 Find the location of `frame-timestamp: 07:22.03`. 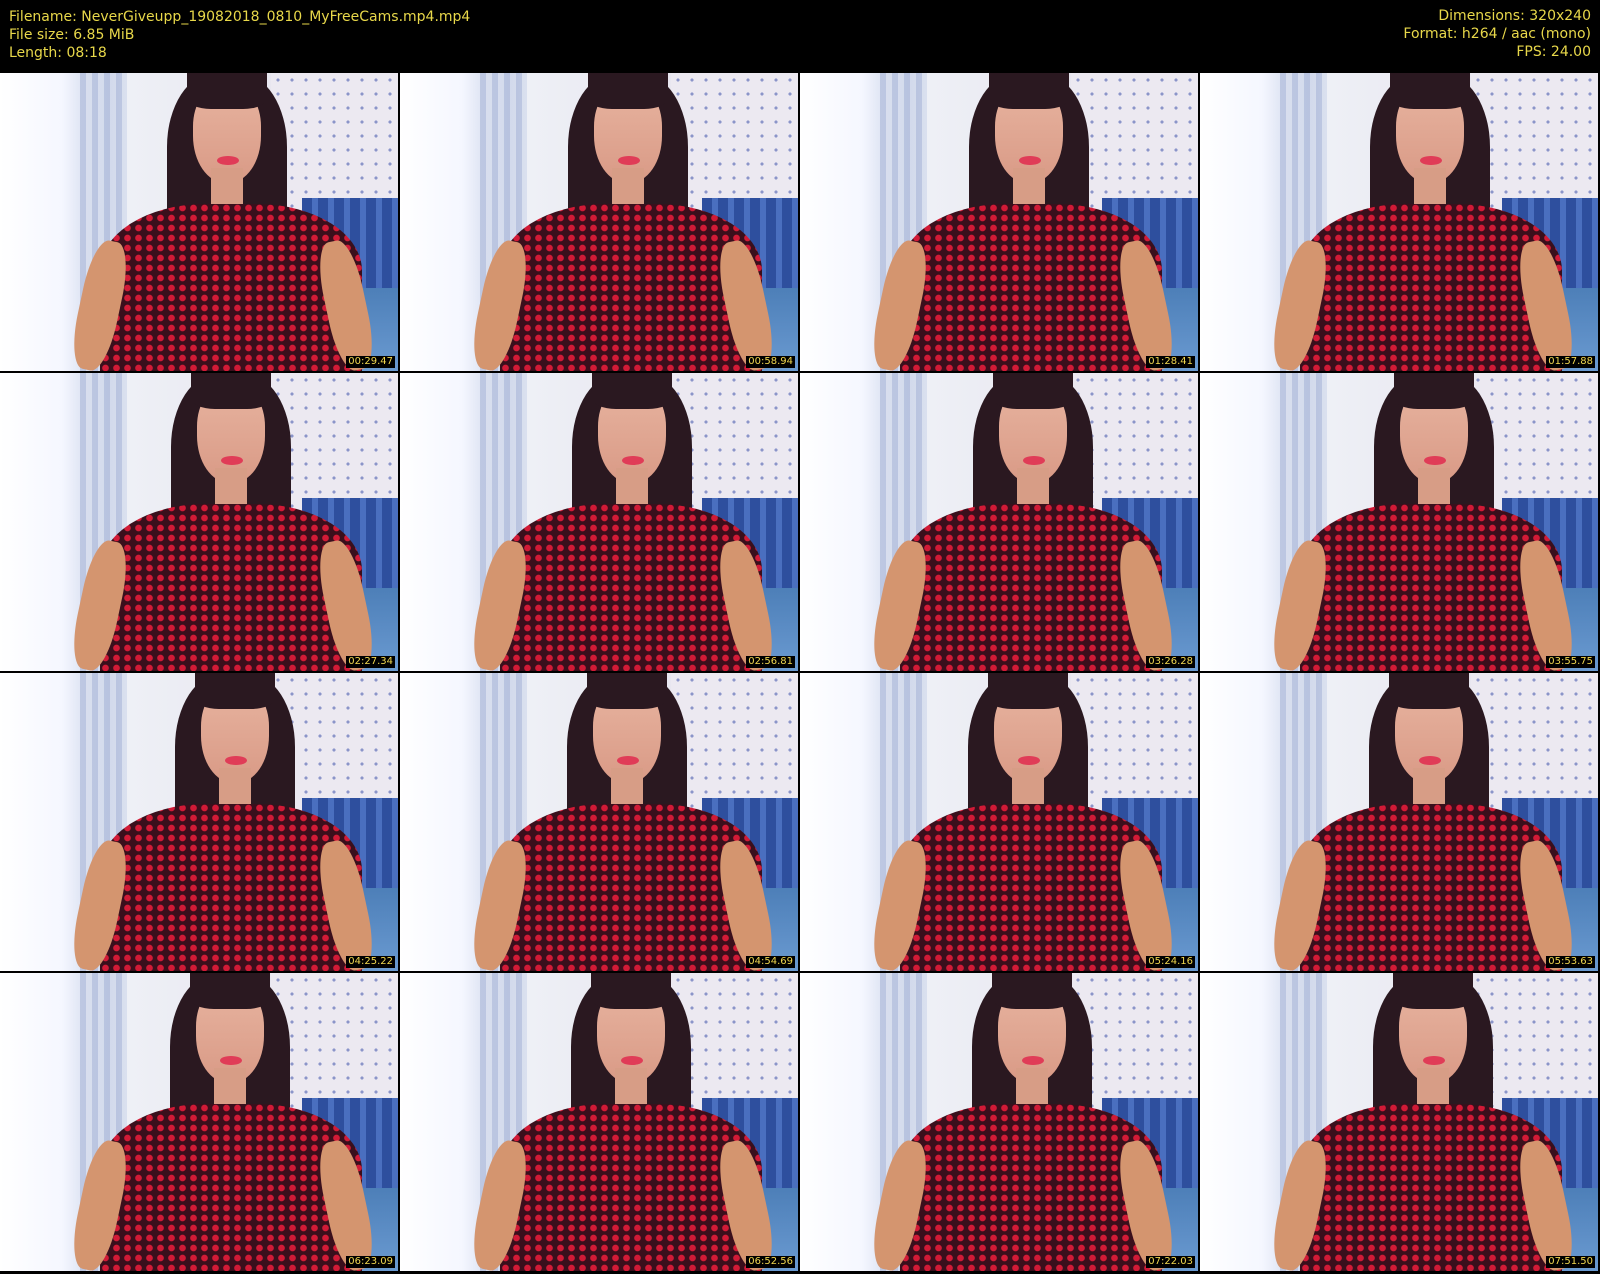

frame-timestamp: 07:22.03 is located at coordinates (1170, 1262).